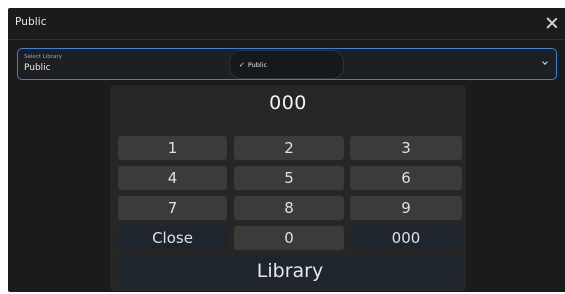 Image resolution: width=565 pixels, height=294 pixels. What do you see at coordinates (242, 64) in the screenshot?
I see `checkmark-icon: ✓` at bounding box center [242, 64].